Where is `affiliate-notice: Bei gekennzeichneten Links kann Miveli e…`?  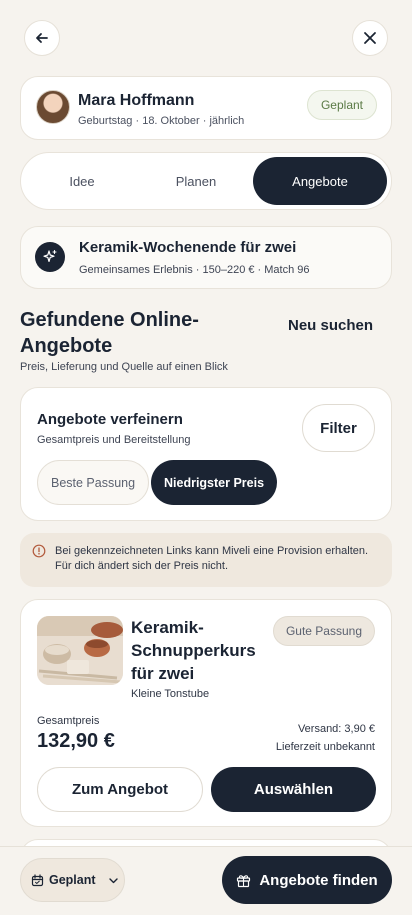 affiliate-notice: Bei gekennzeichneten Links kann Miveli e… is located at coordinates (206, 560).